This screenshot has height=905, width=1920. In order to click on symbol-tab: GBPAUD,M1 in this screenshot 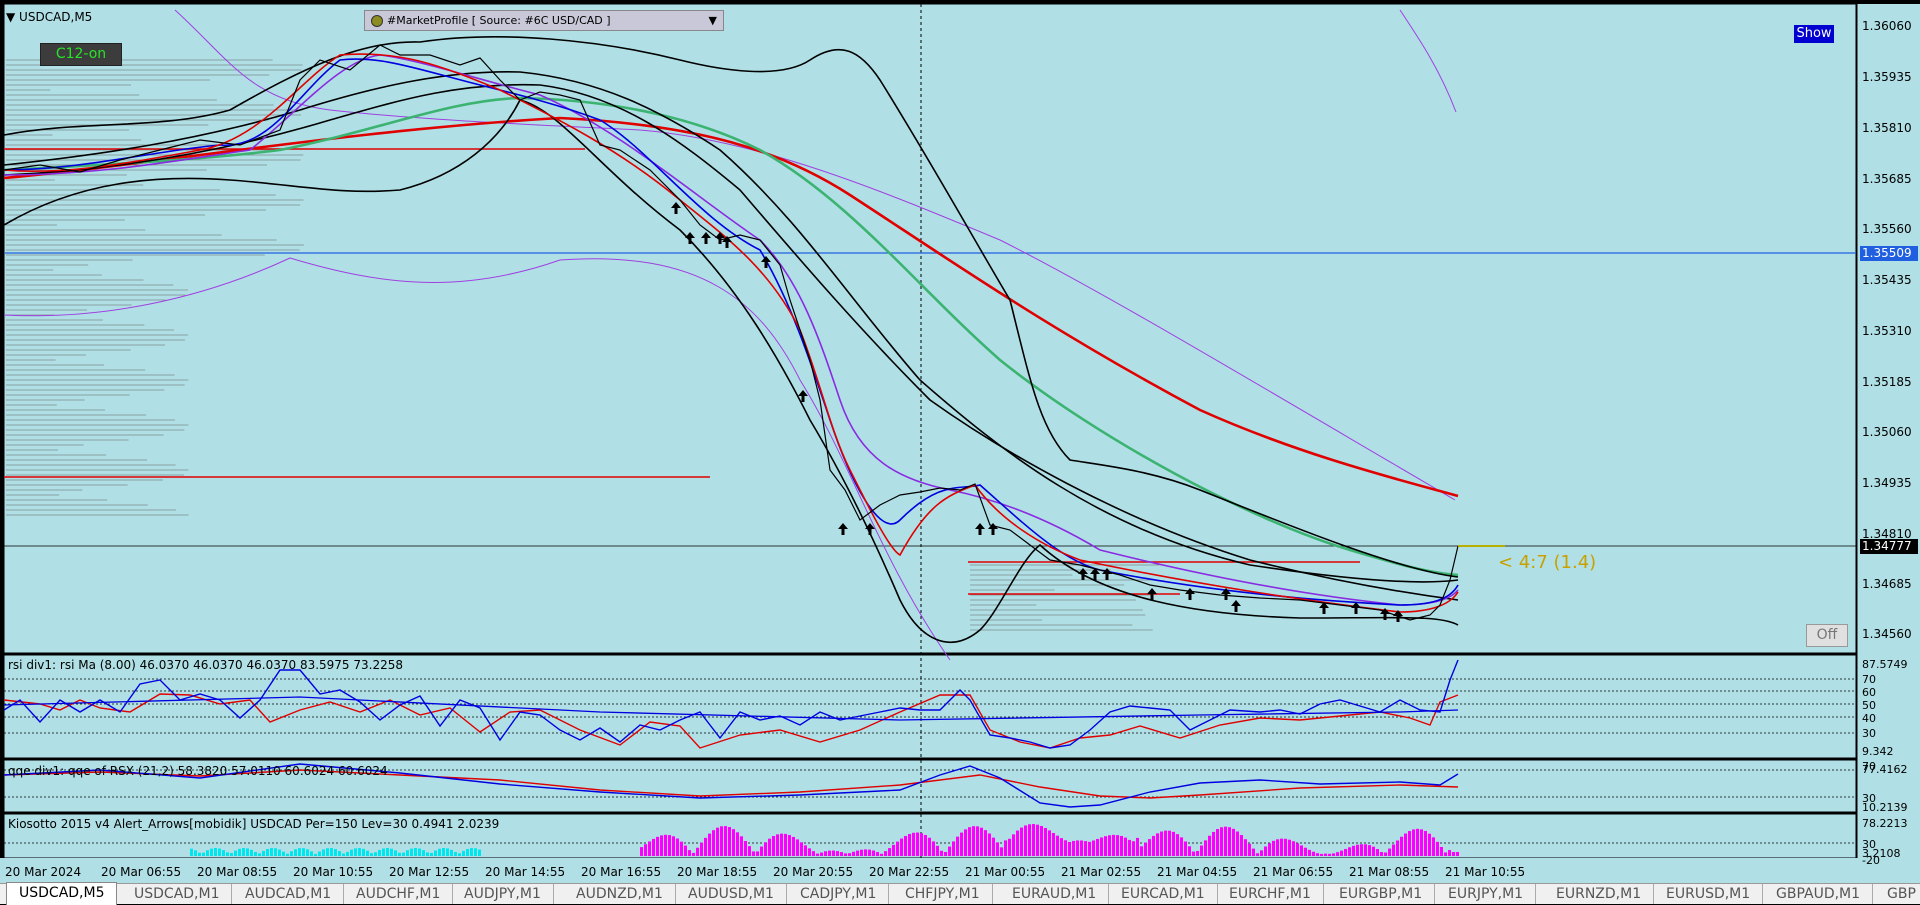, I will do `click(1819, 894)`.